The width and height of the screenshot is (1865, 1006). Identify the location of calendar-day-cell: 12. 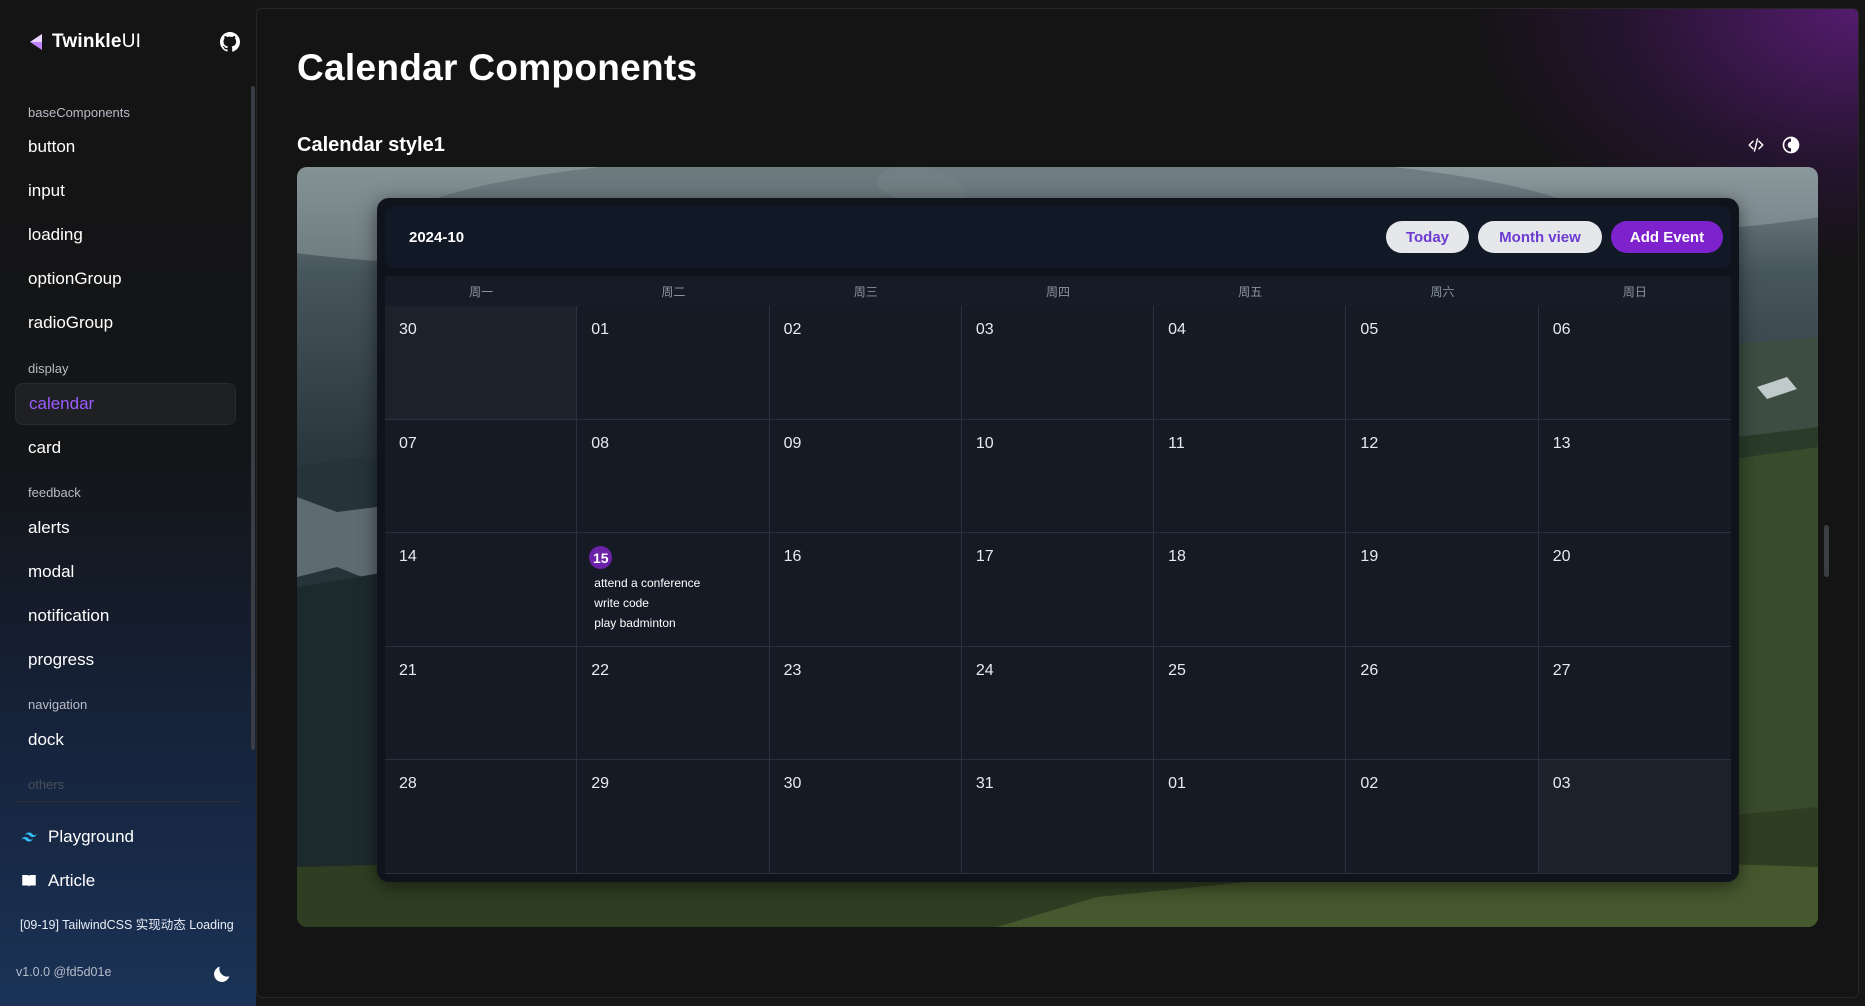
(1442, 476).